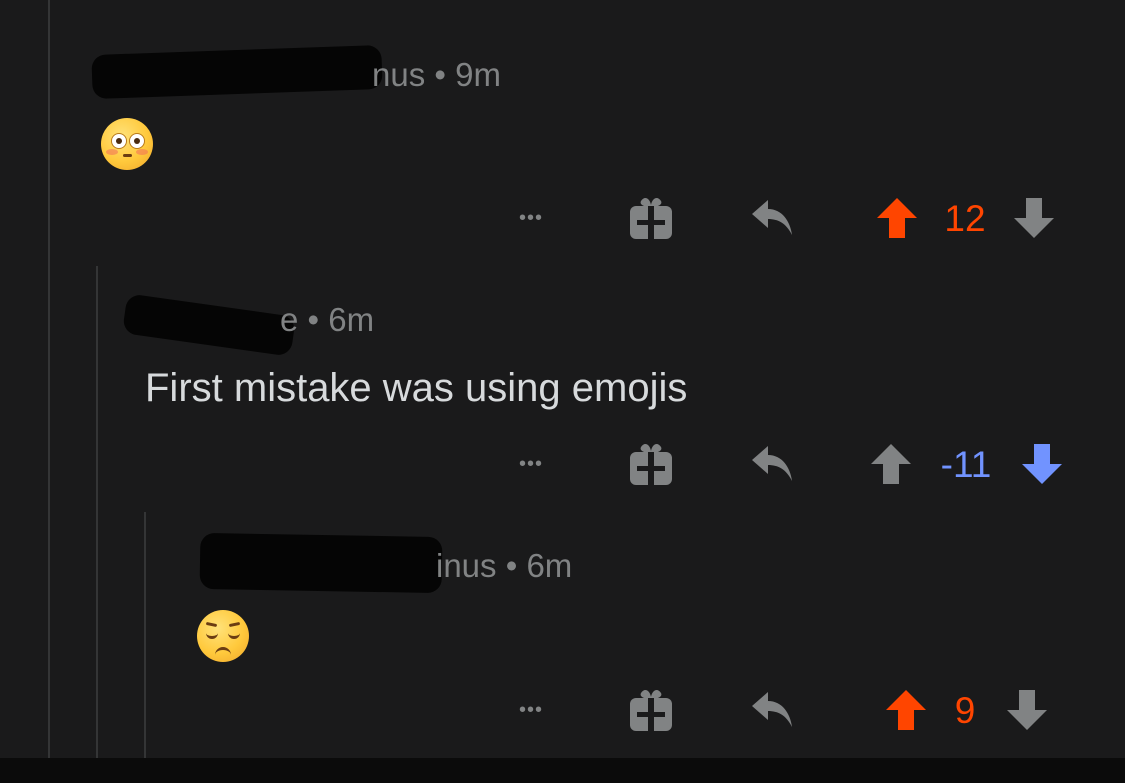  What do you see at coordinates (289, 319) in the screenshot?
I see `comment-author: e` at bounding box center [289, 319].